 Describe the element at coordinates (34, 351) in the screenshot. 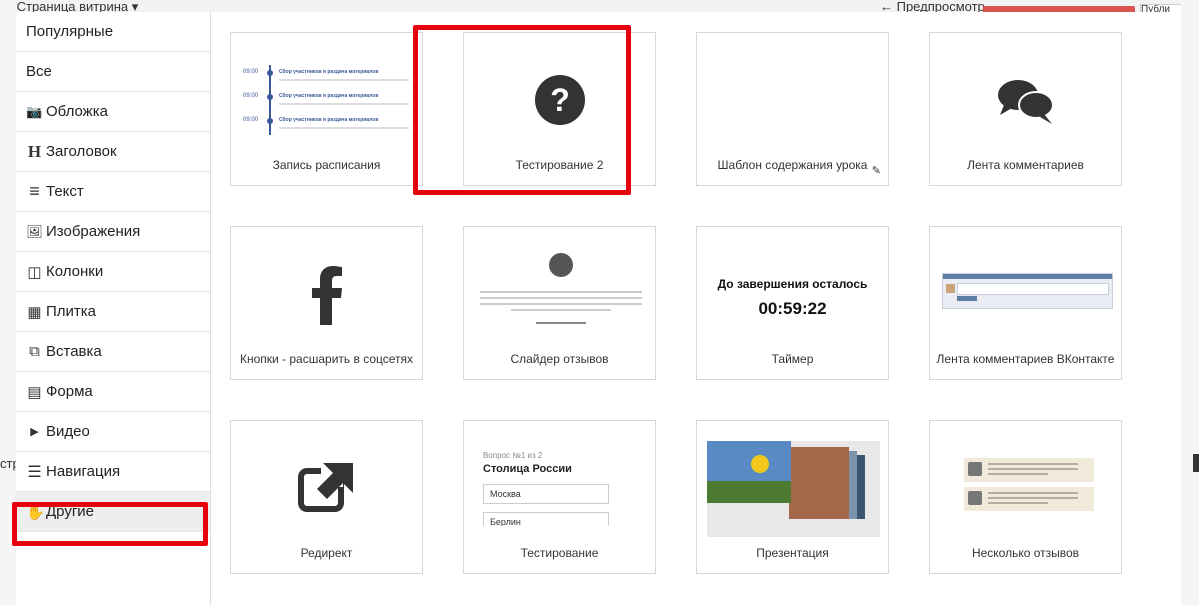

I see `cubes-icon: ⧉` at that location.